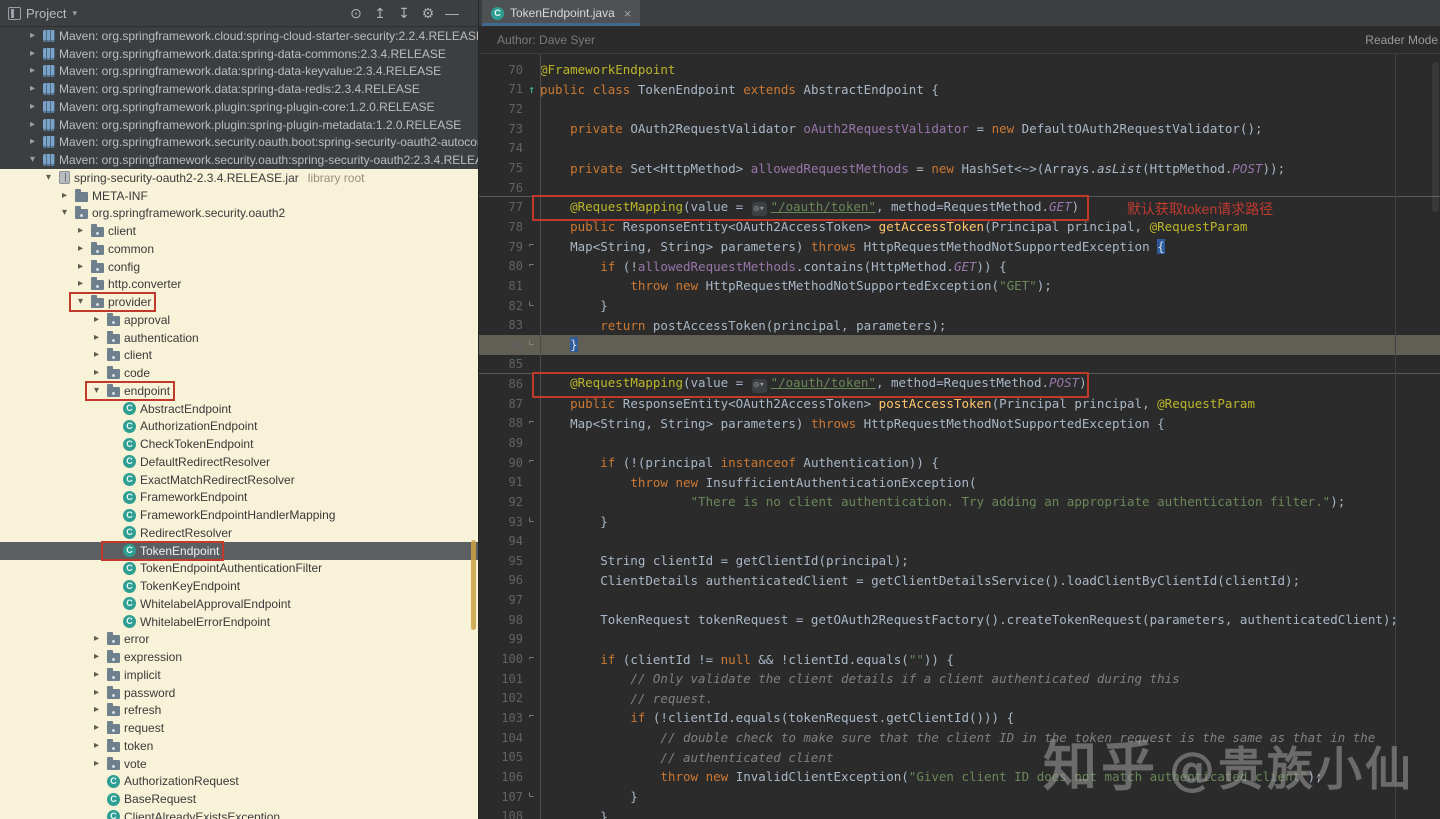 The height and width of the screenshot is (819, 1440). I want to click on code-line-93: 93 ∟ }, so click(959, 522).